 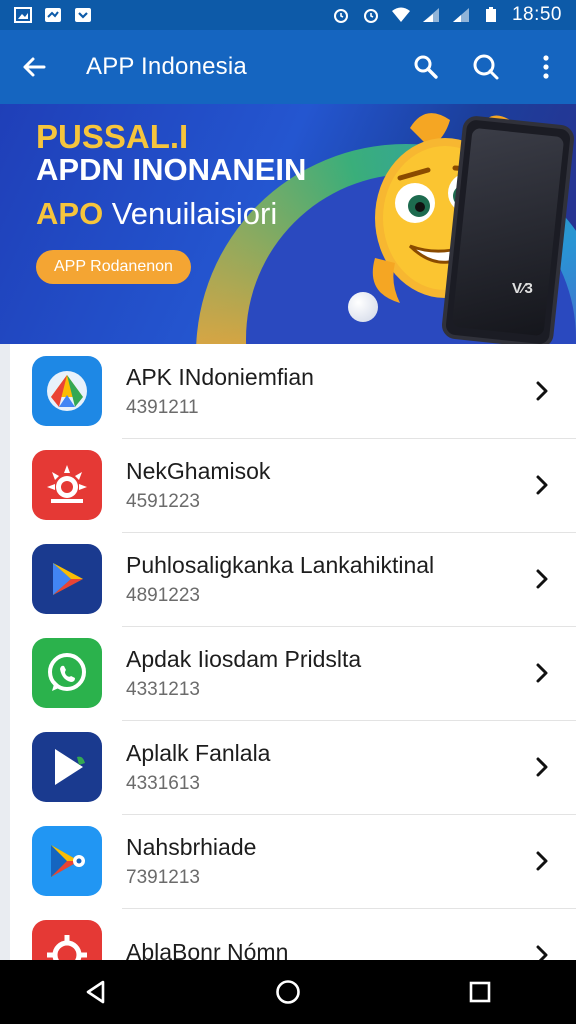 I want to click on blue-diamond-app-icon, so click(x=67, y=391).